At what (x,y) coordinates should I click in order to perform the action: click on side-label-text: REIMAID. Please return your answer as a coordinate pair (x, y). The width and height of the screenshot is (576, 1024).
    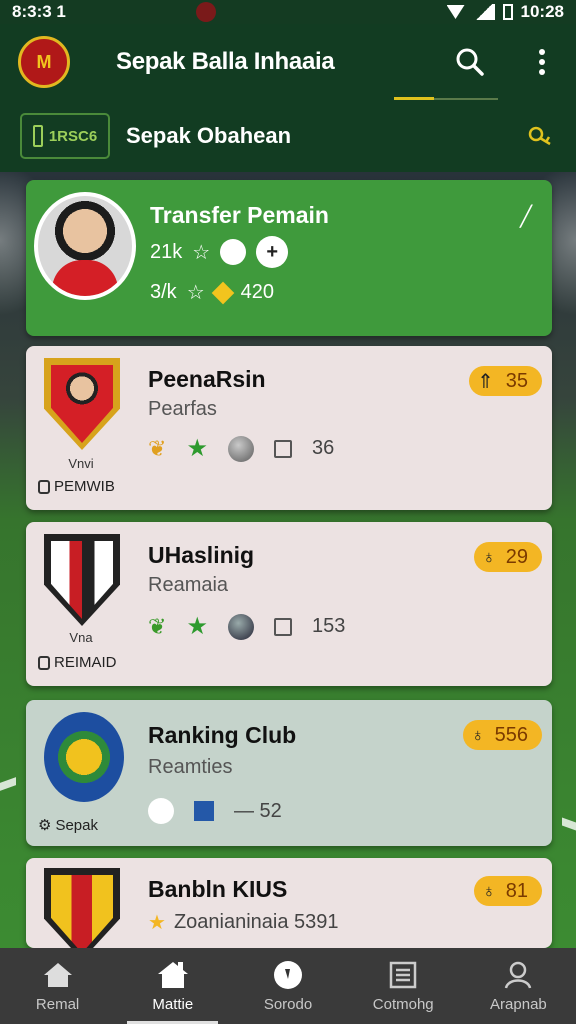
    Looking at the image, I should click on (85, 662).